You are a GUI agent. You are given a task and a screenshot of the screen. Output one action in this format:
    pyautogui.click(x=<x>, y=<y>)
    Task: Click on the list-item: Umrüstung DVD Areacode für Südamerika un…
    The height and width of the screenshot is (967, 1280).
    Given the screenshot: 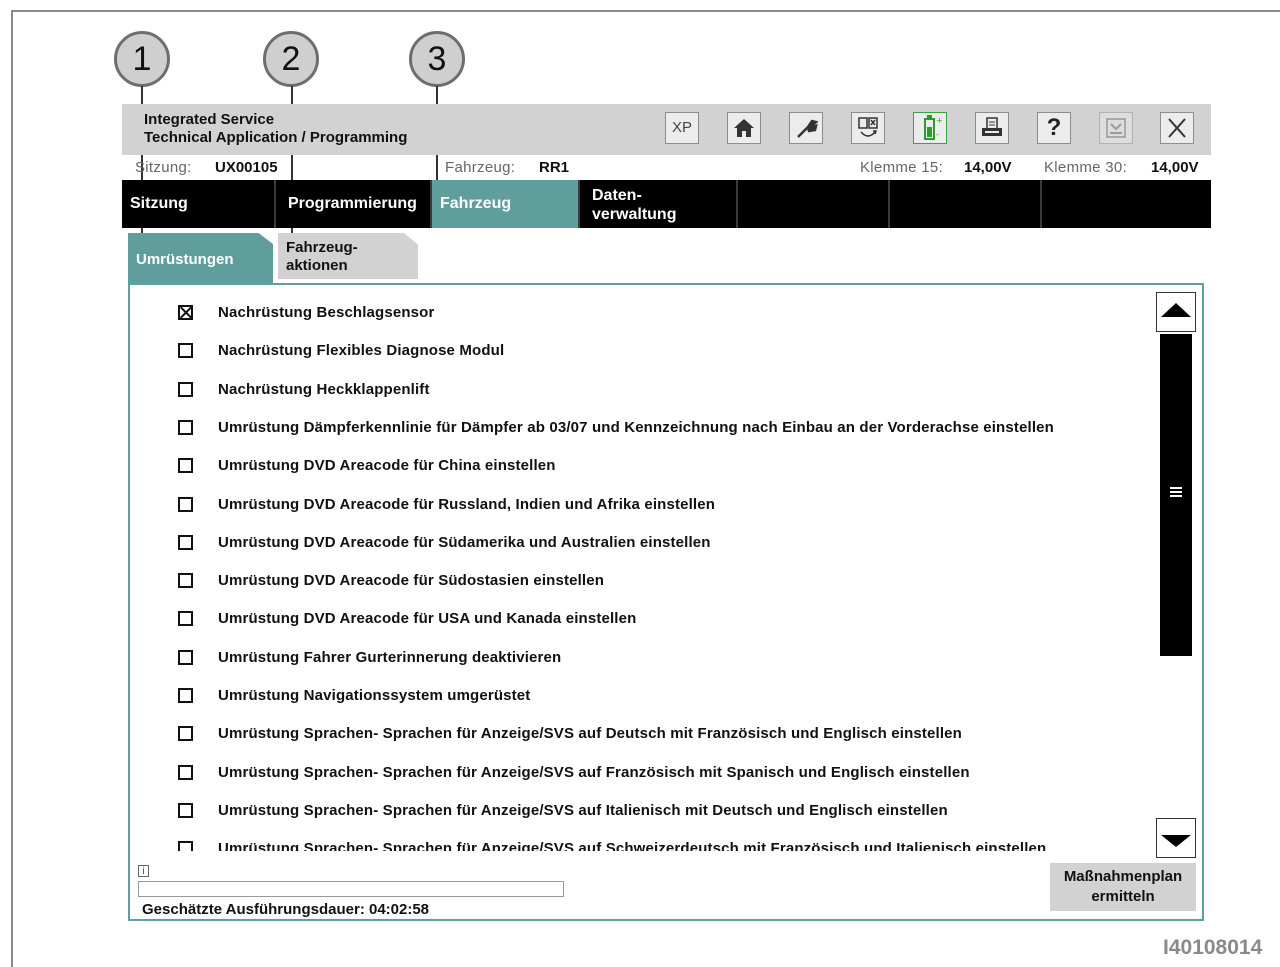 What is the action you would take?
    pyautogui.click(x=640, y=553)
    